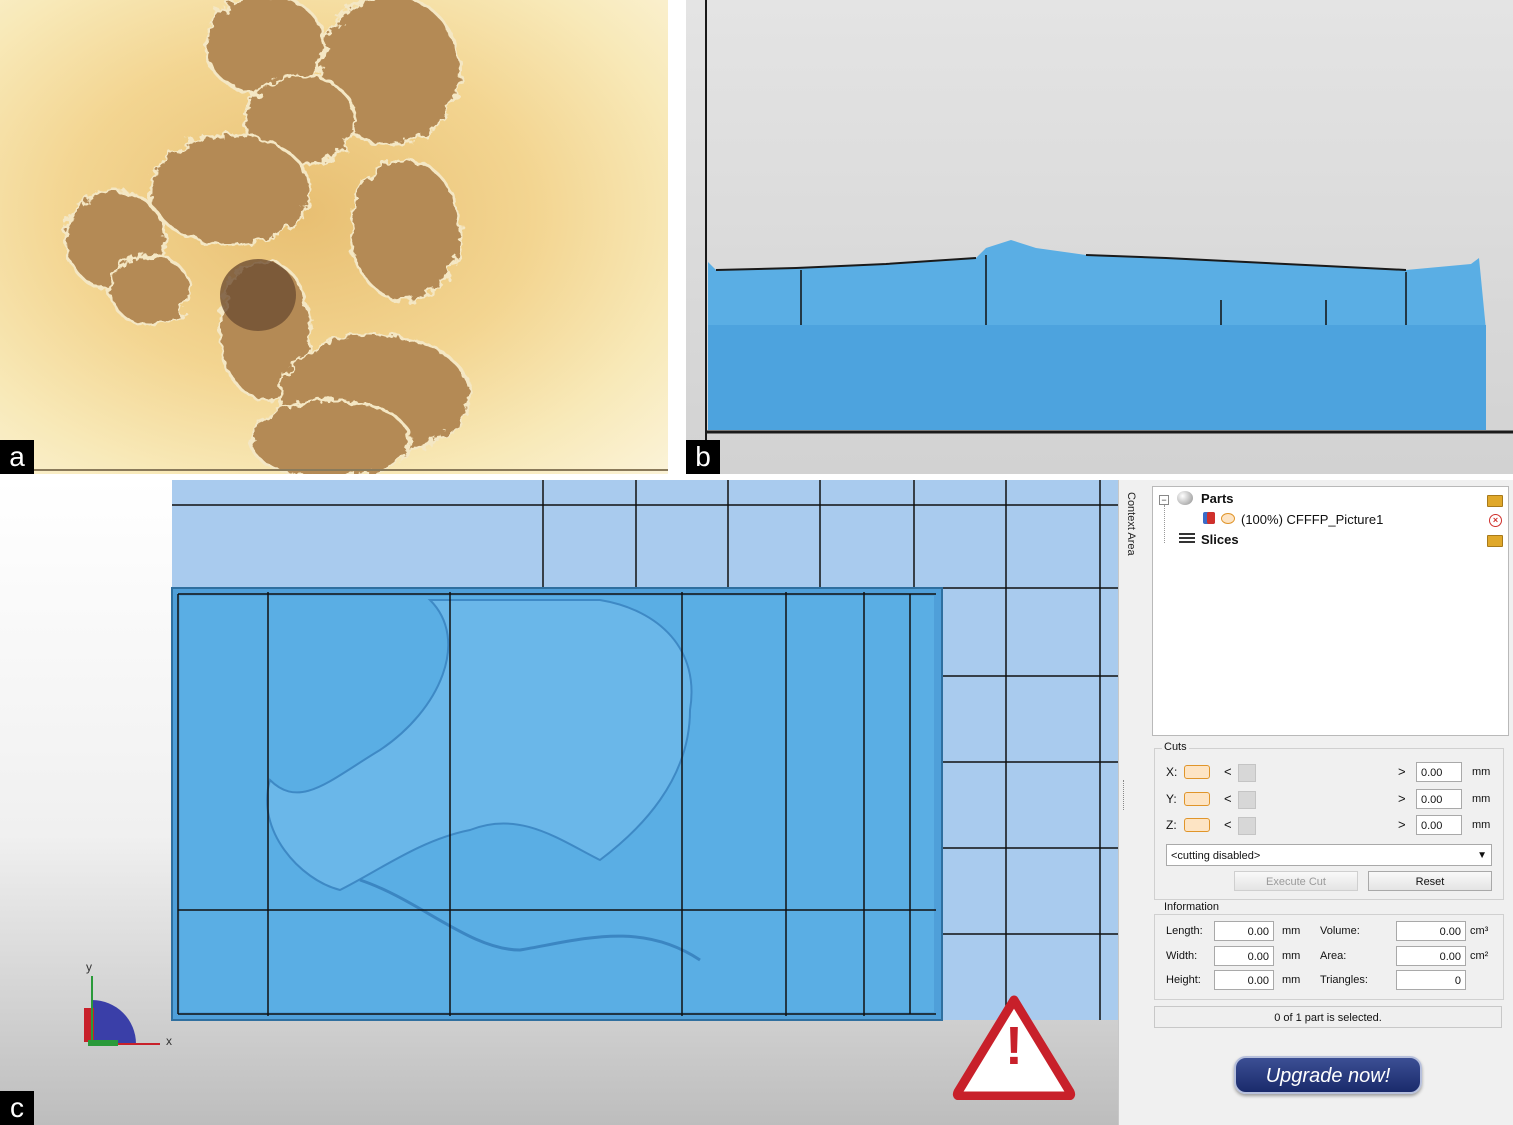 The height and width of the screenshot is (1125, 1513). Describe the element at coordinates (1291, 931) in the screenshot. I see `length-unit: mm` at that location.